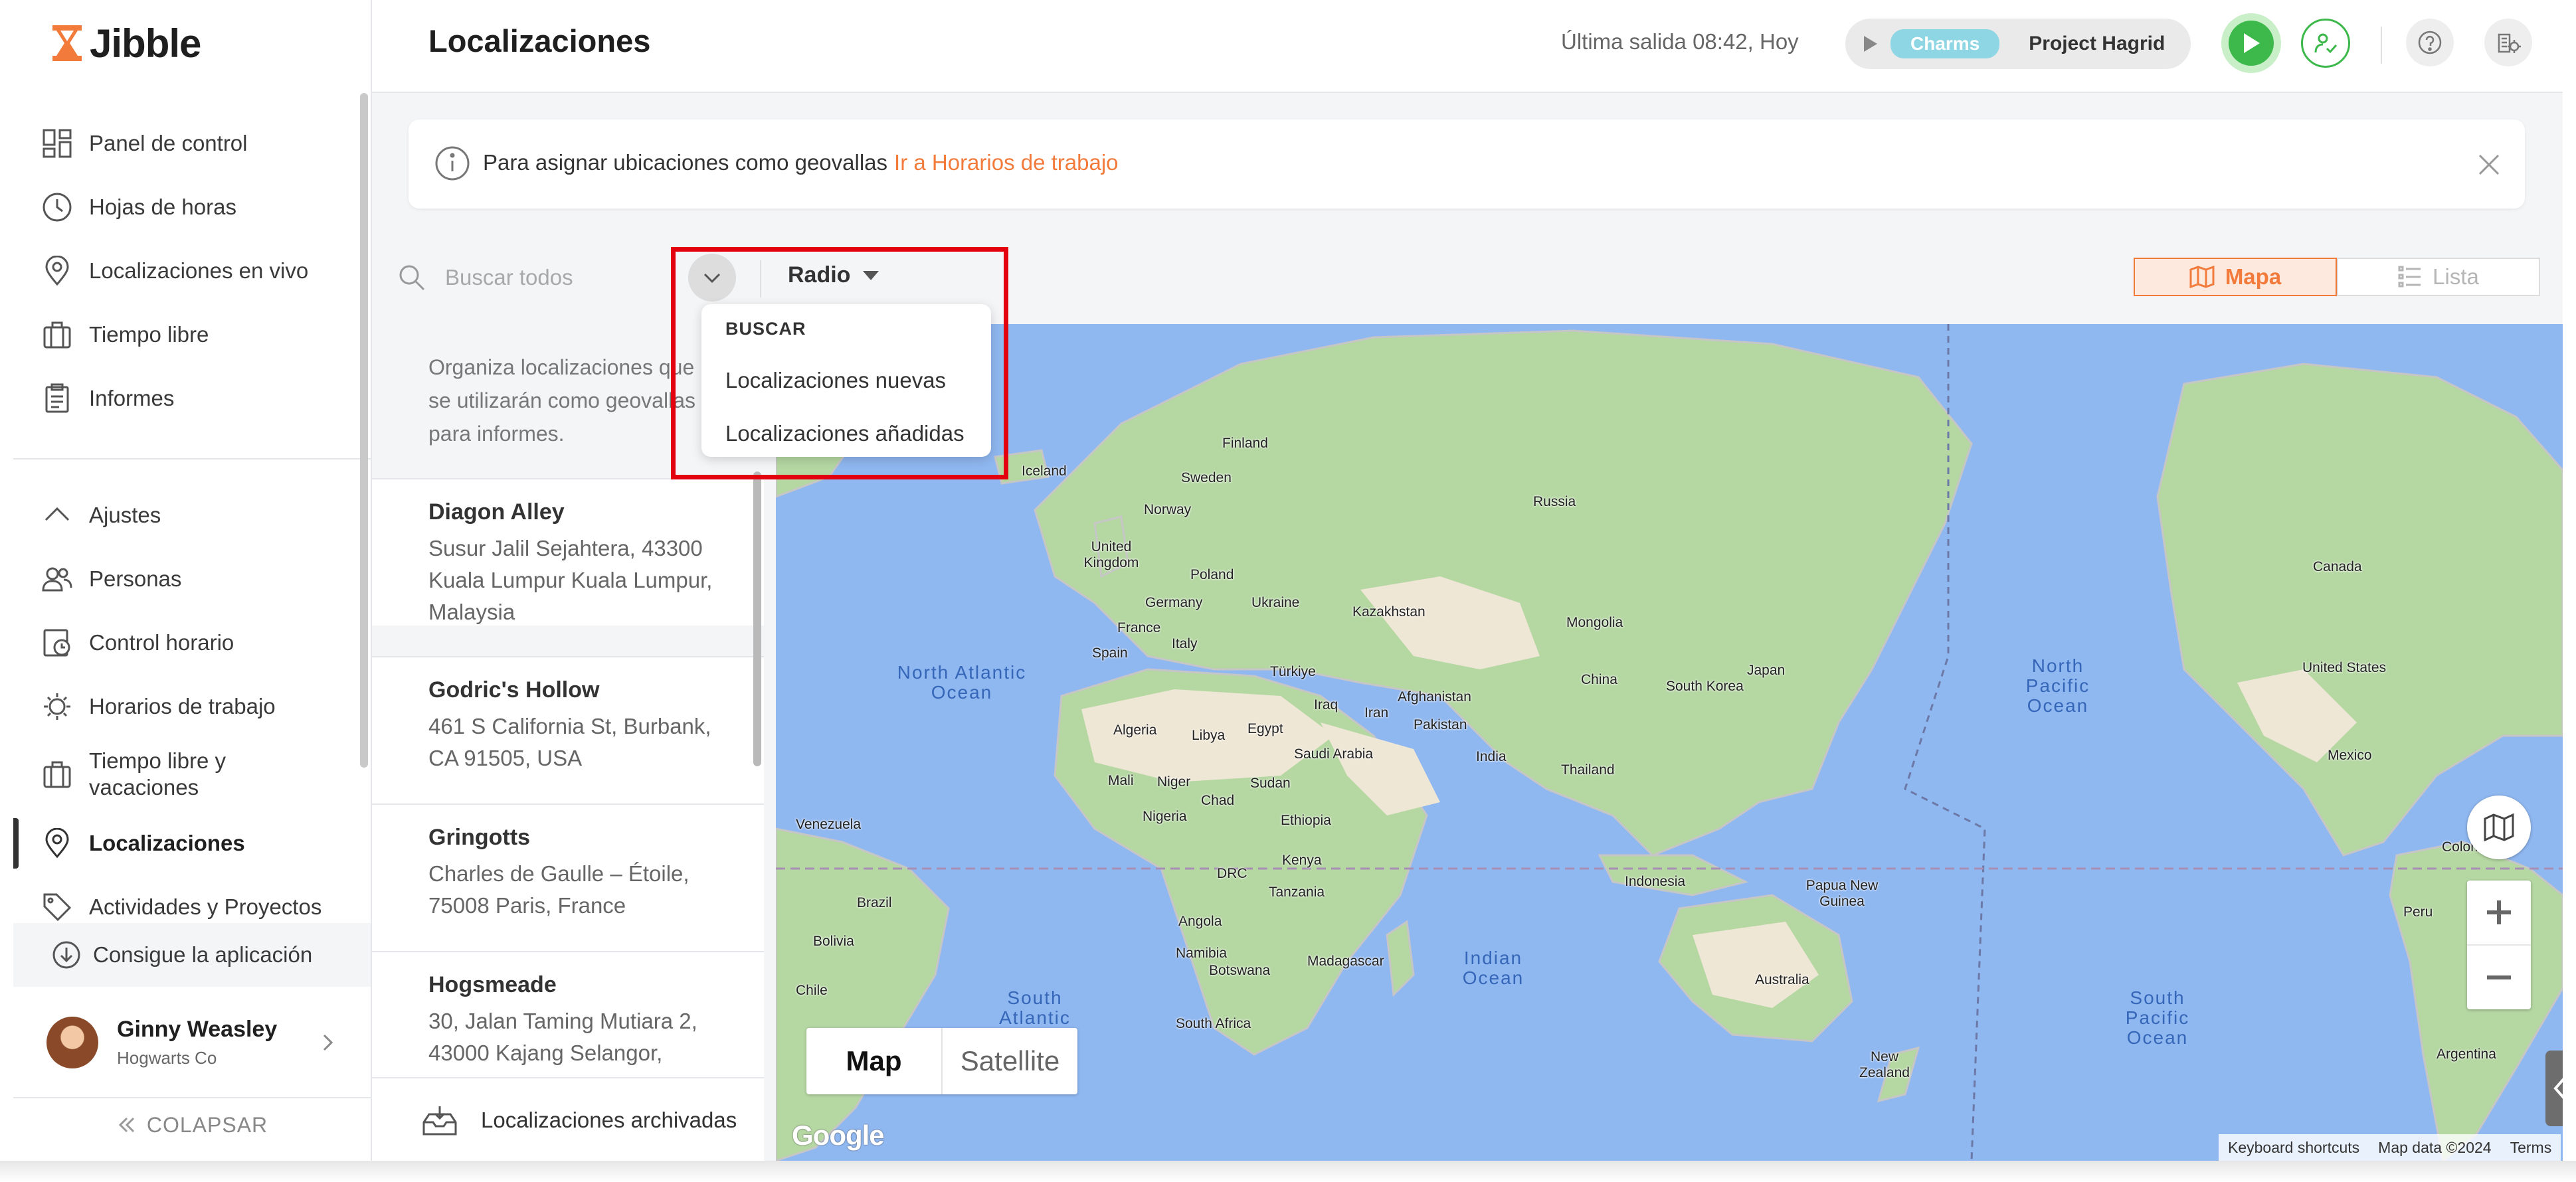 Image resolution: width=2576 pixels, height=1182 pixels. I want to click on country-label: Libya, so click(1209, 736).